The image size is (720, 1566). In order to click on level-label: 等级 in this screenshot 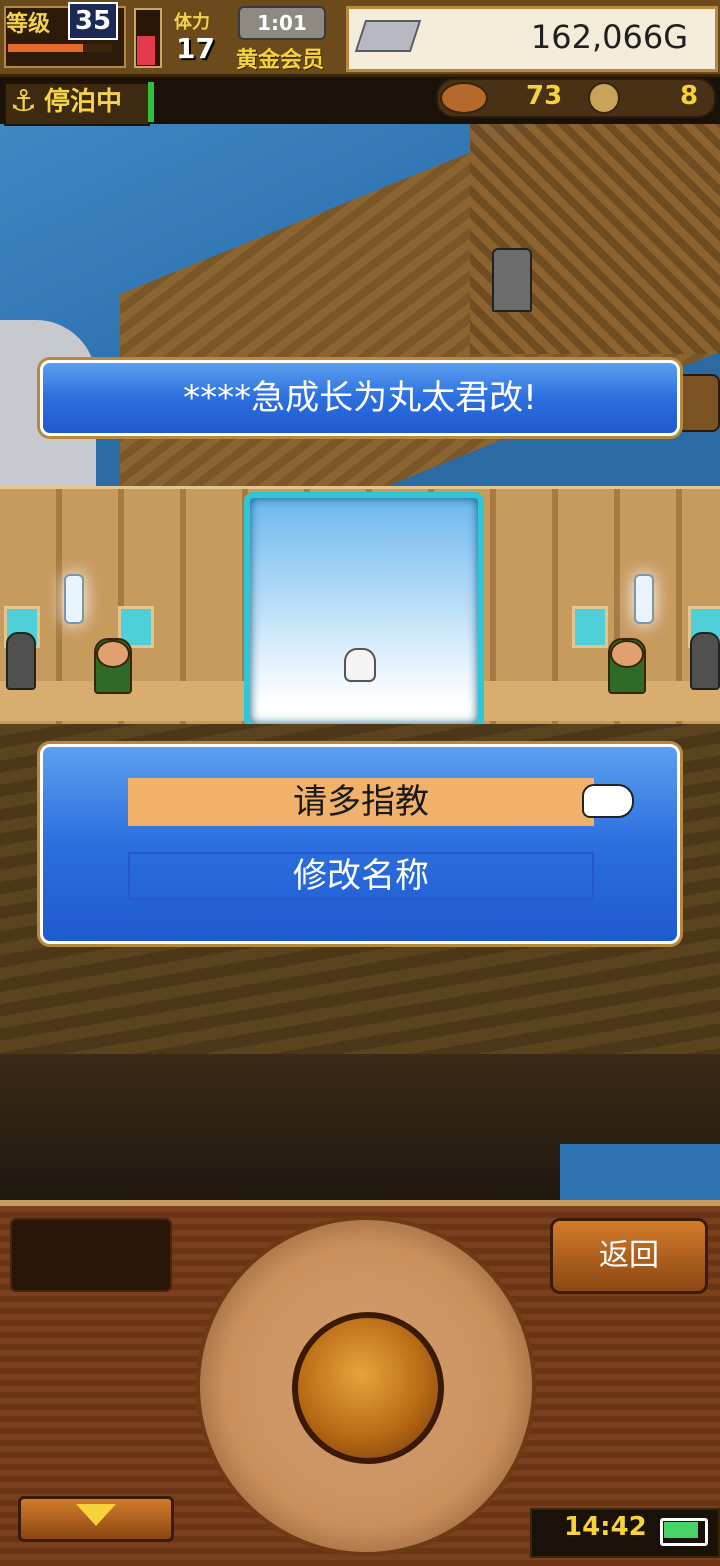, I will do `click(28, 24)`.